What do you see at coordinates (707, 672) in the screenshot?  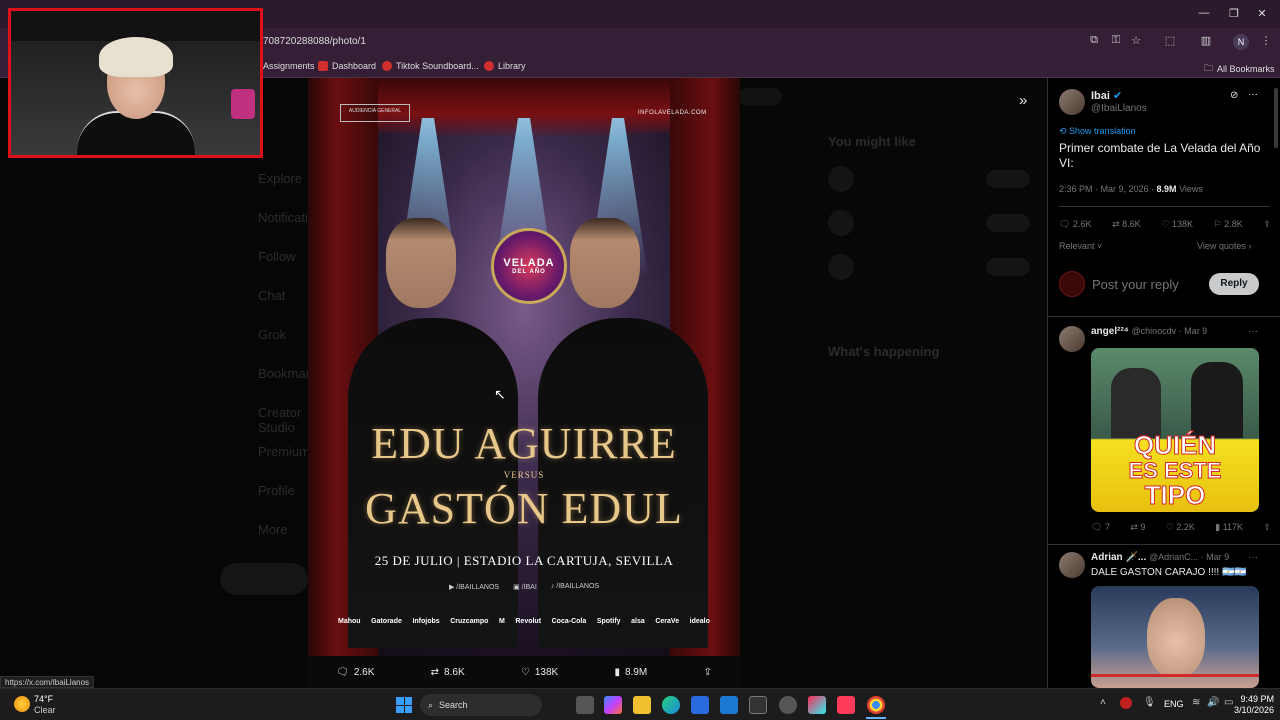 I see `share-action: ⇪` at bounding box center [707, 672].